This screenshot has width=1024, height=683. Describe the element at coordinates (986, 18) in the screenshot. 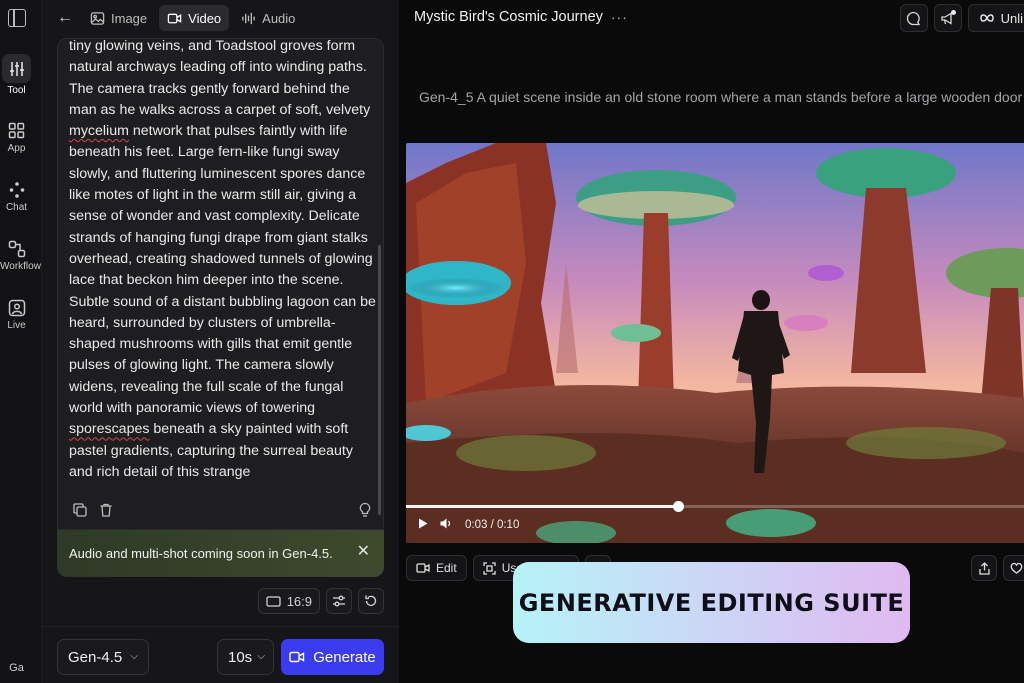

I see `infinity-icon` at that location.